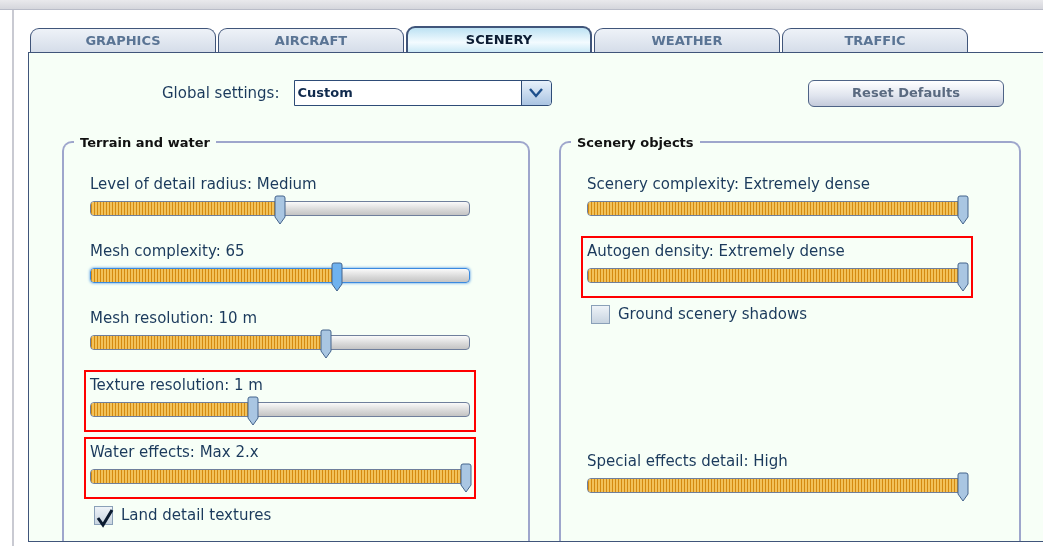 The image size is (1043, 546). What do you see at coordinates (875, 40) in the screenshot?
I see `tab: TRAFFIC` at bounding box center [875, 40].